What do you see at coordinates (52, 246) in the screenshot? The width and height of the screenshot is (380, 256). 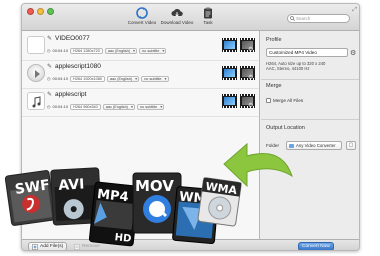 I see `add-files-label: Add File(s)` at bounding box center [52, 246].